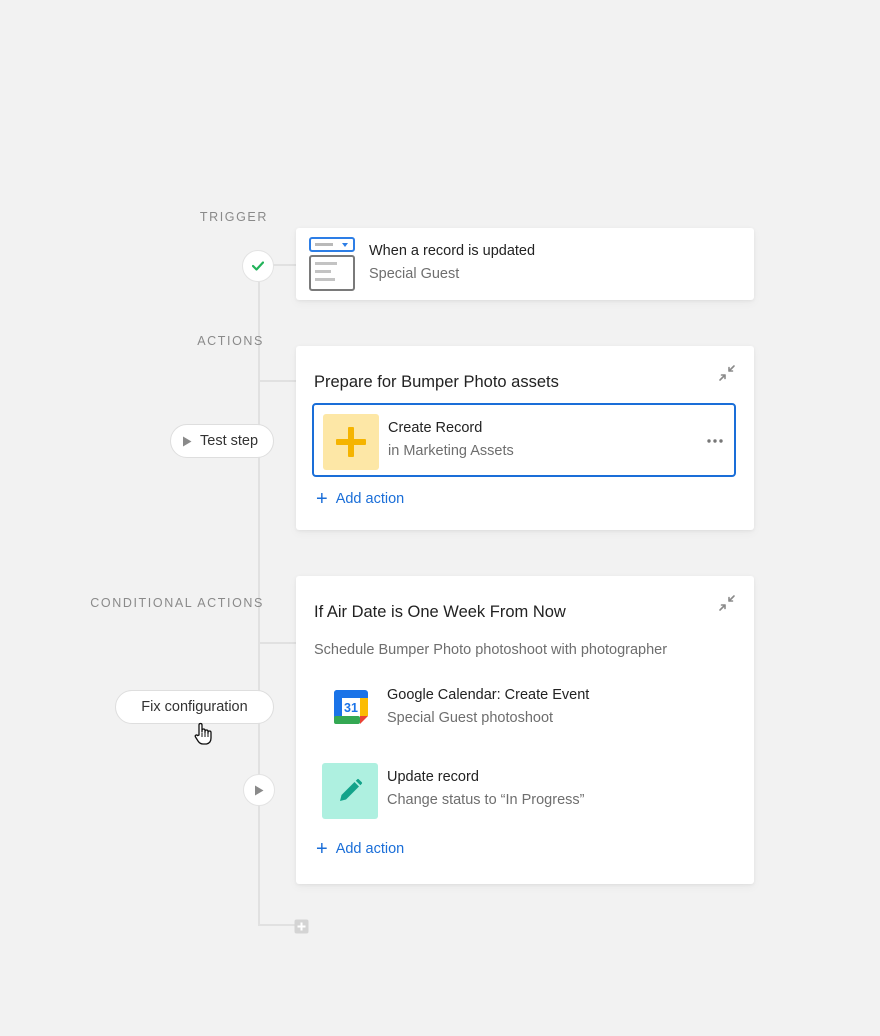 Image resolution: width=880 pixels, height=1036 pixels. I want to click on fix-configuration-label: Fix configuration, so click(194, 707).